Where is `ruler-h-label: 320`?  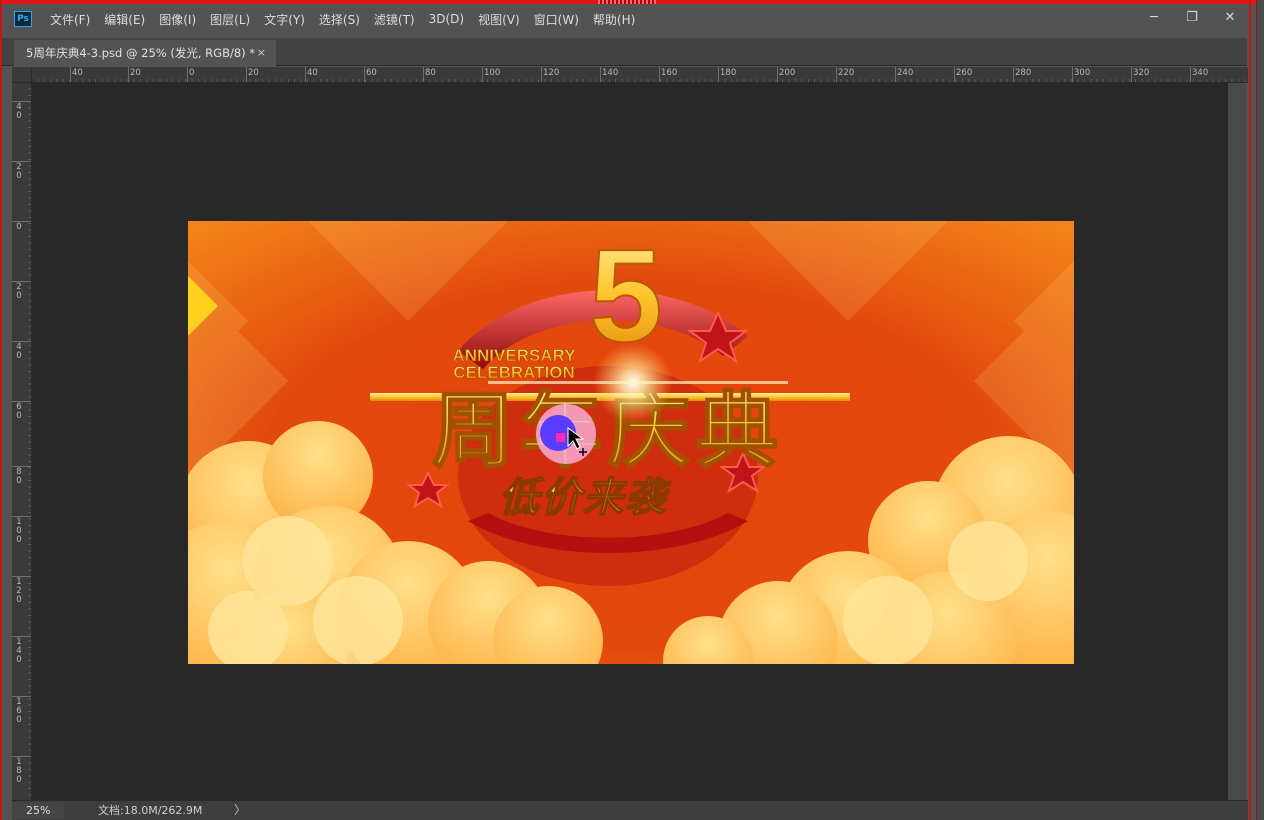
ruler-h-label: 320 is located at coordinates (1141, 73).